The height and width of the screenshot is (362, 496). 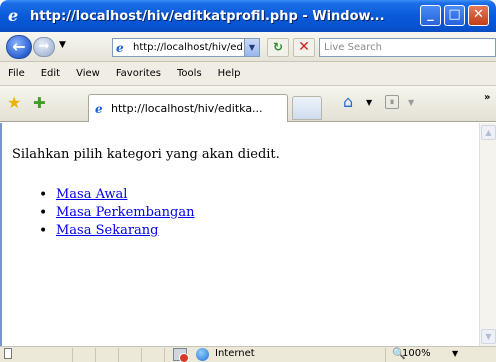 I want to click on feed-icon: ∎, so click(x=392, y=102).